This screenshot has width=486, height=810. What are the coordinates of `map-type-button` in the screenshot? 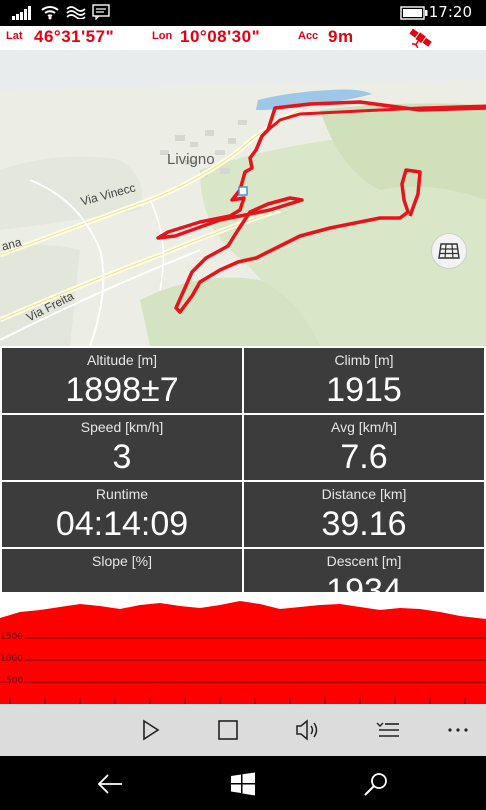 It's located at (449, 251).